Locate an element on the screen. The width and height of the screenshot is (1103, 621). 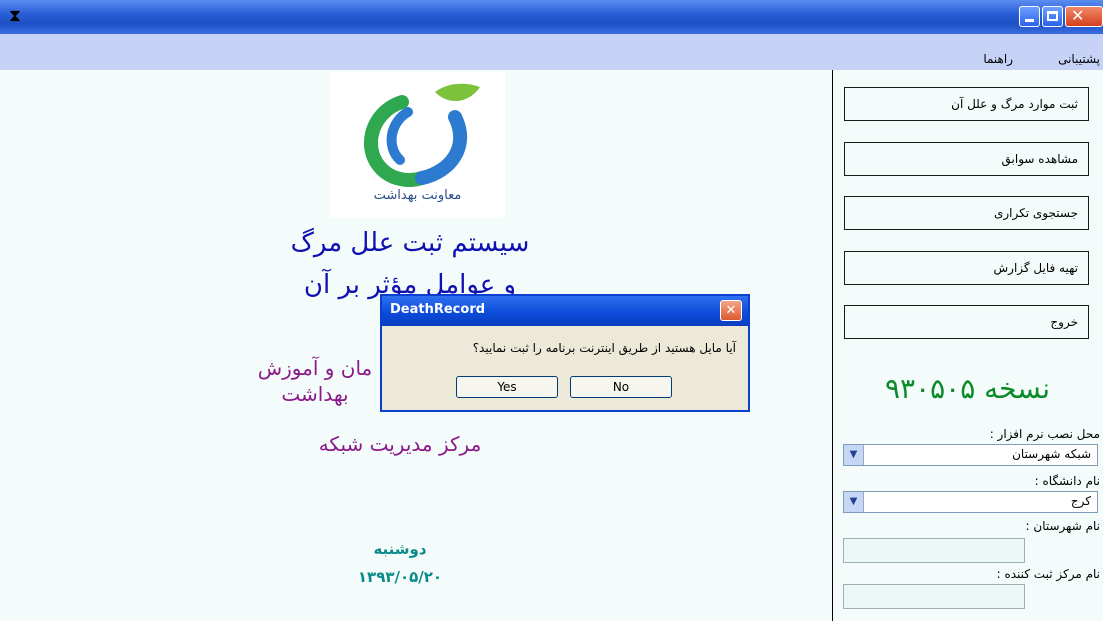
maximize-button is located at coordinates (1052, 16).